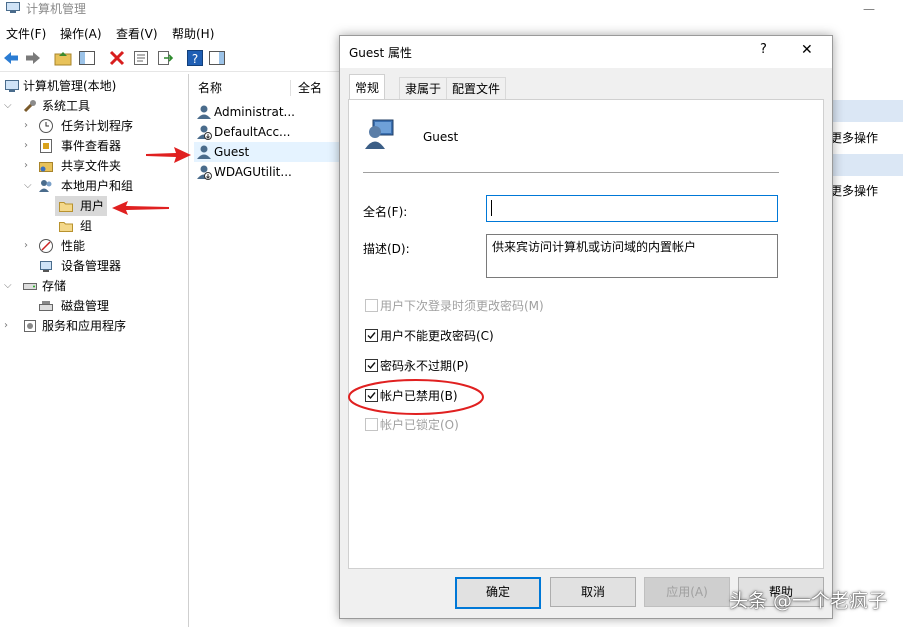  I want to click on tree-label: 存储, so click(54, 286).